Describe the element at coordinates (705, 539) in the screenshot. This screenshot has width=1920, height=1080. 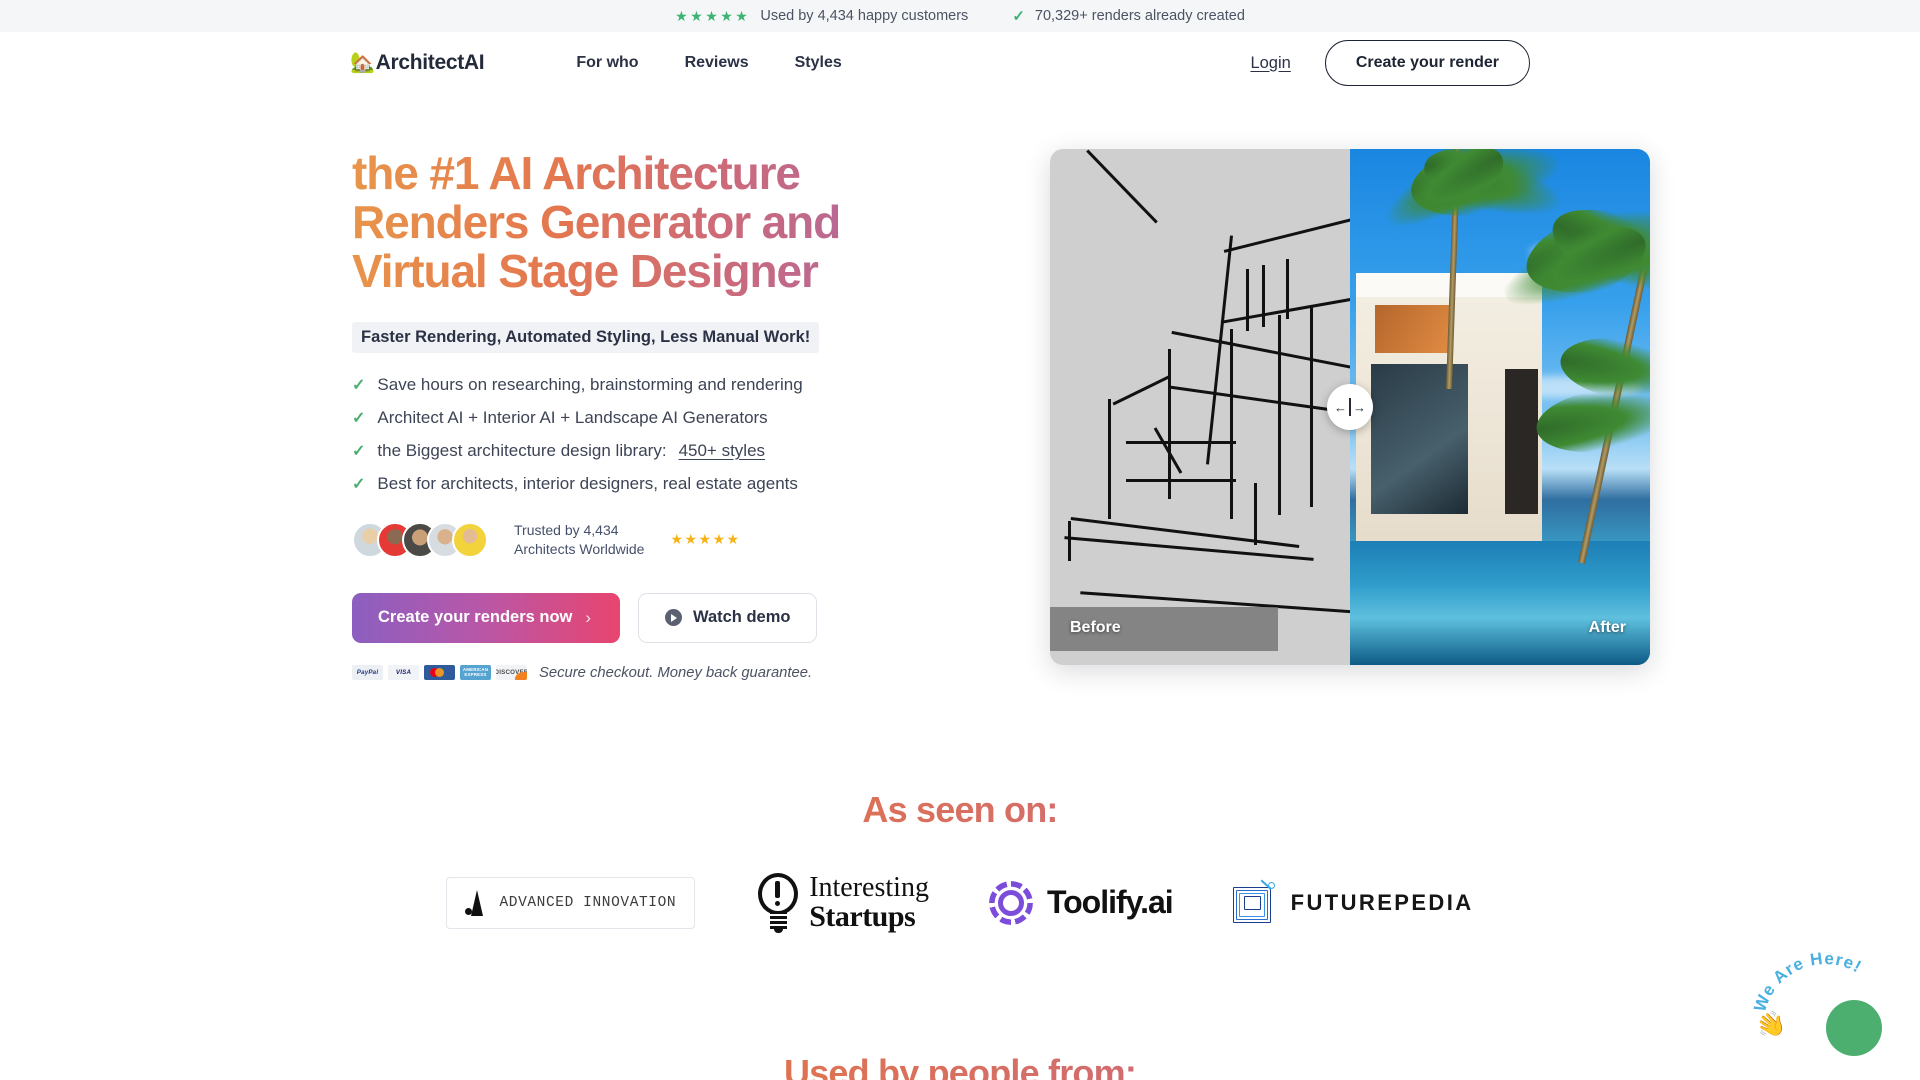
I see `trust-stars: ★★★★★` at that location.